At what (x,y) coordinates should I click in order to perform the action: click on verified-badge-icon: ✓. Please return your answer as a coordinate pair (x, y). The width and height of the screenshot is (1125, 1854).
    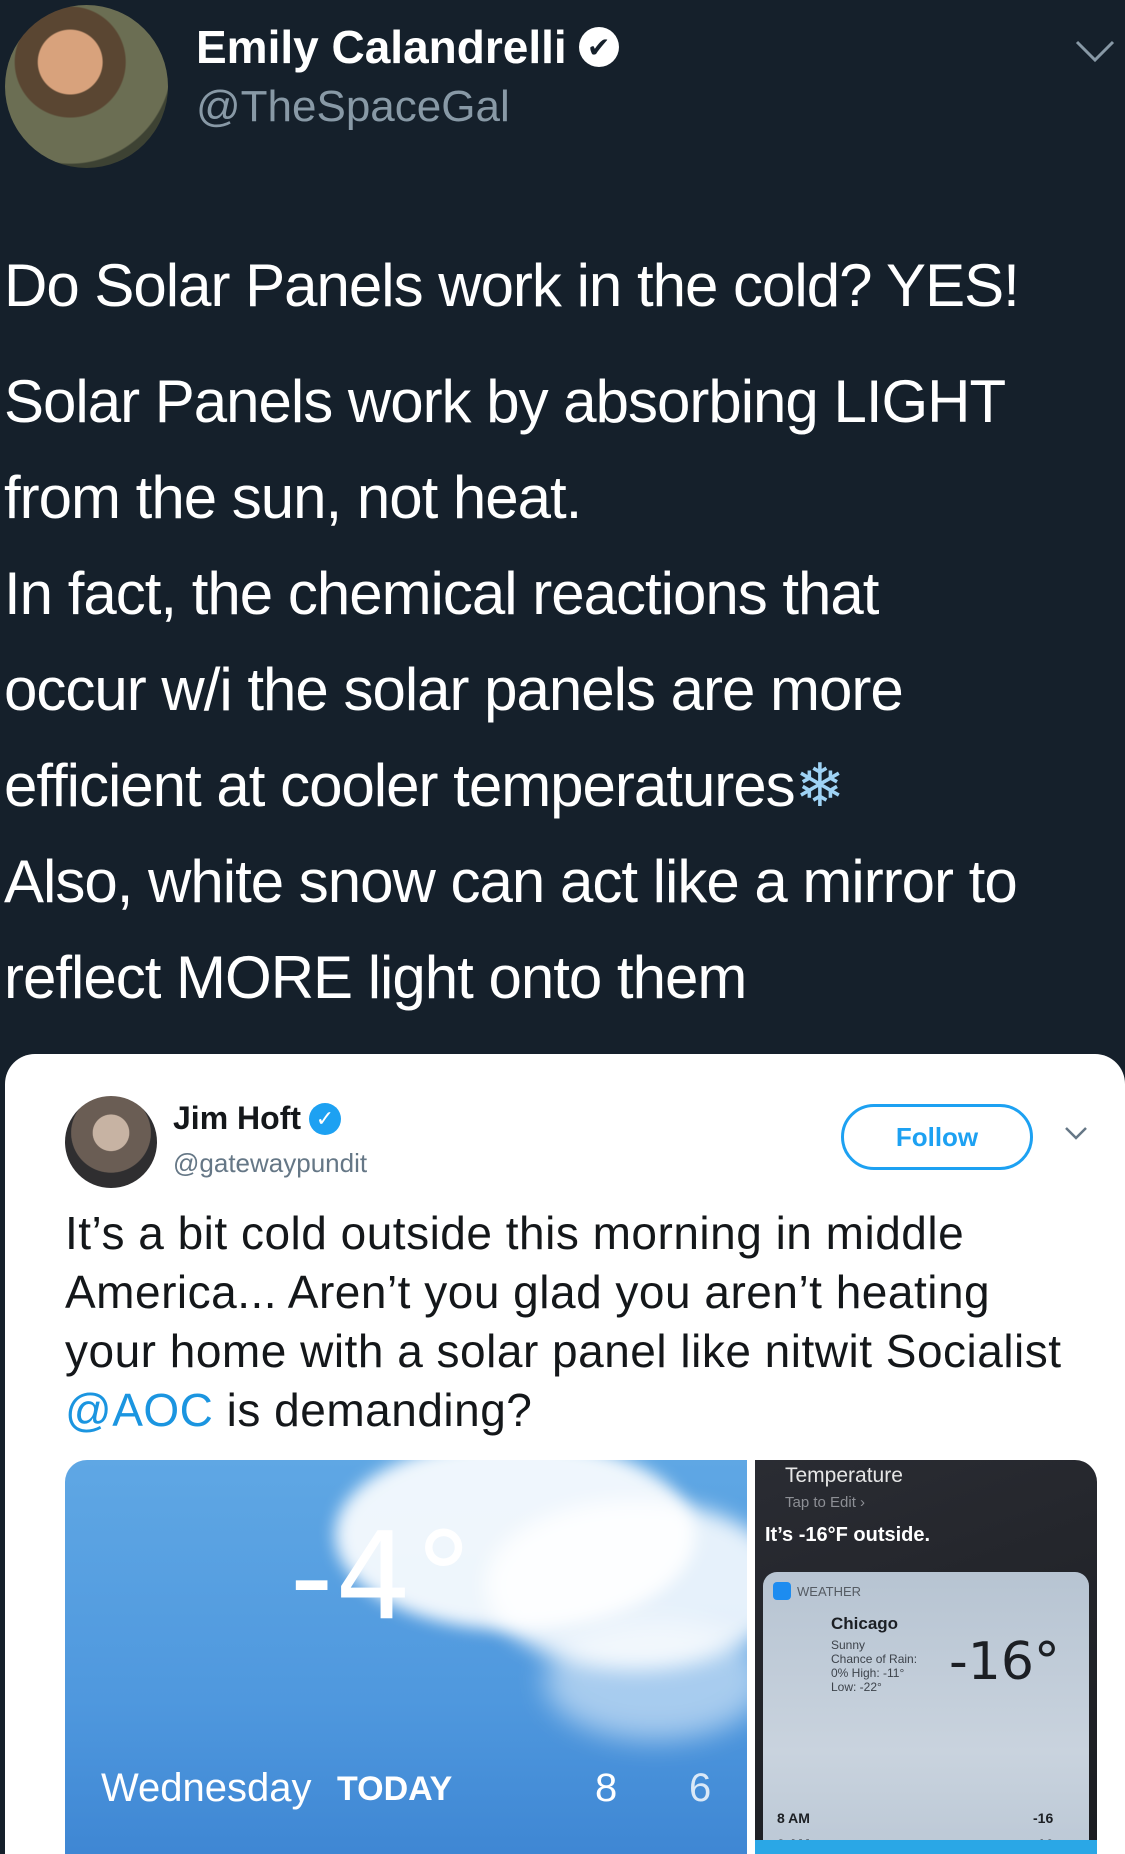
    Looking at the image, I should click on (325, 1118).